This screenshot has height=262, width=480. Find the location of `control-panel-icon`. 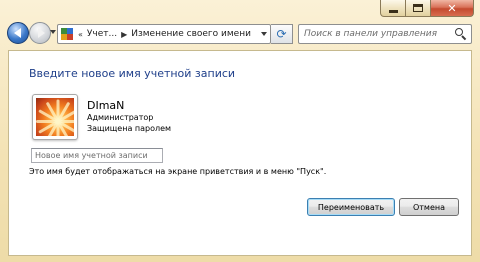

control-panel-icon is located at coordinates (67, 34).